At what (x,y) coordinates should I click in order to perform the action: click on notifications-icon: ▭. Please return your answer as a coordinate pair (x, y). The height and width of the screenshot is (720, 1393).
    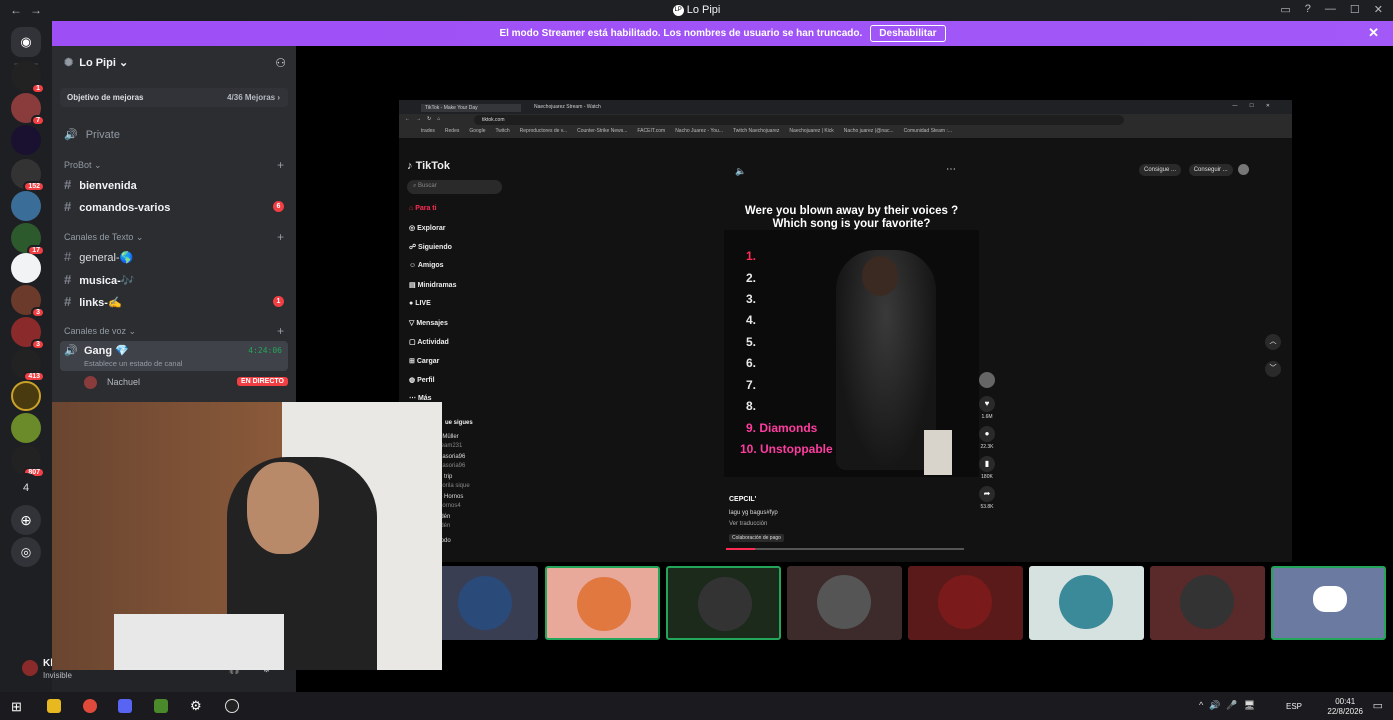
    Looking at the image, I should click on (1378, 705).